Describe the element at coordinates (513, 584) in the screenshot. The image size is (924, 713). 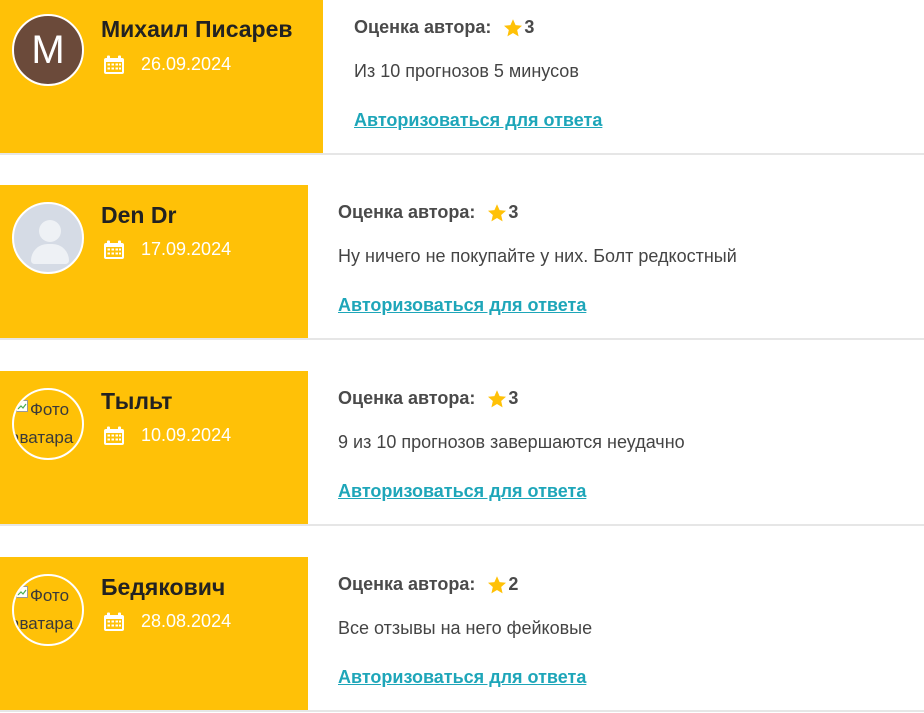
I see `rating-value: 2` at that location.